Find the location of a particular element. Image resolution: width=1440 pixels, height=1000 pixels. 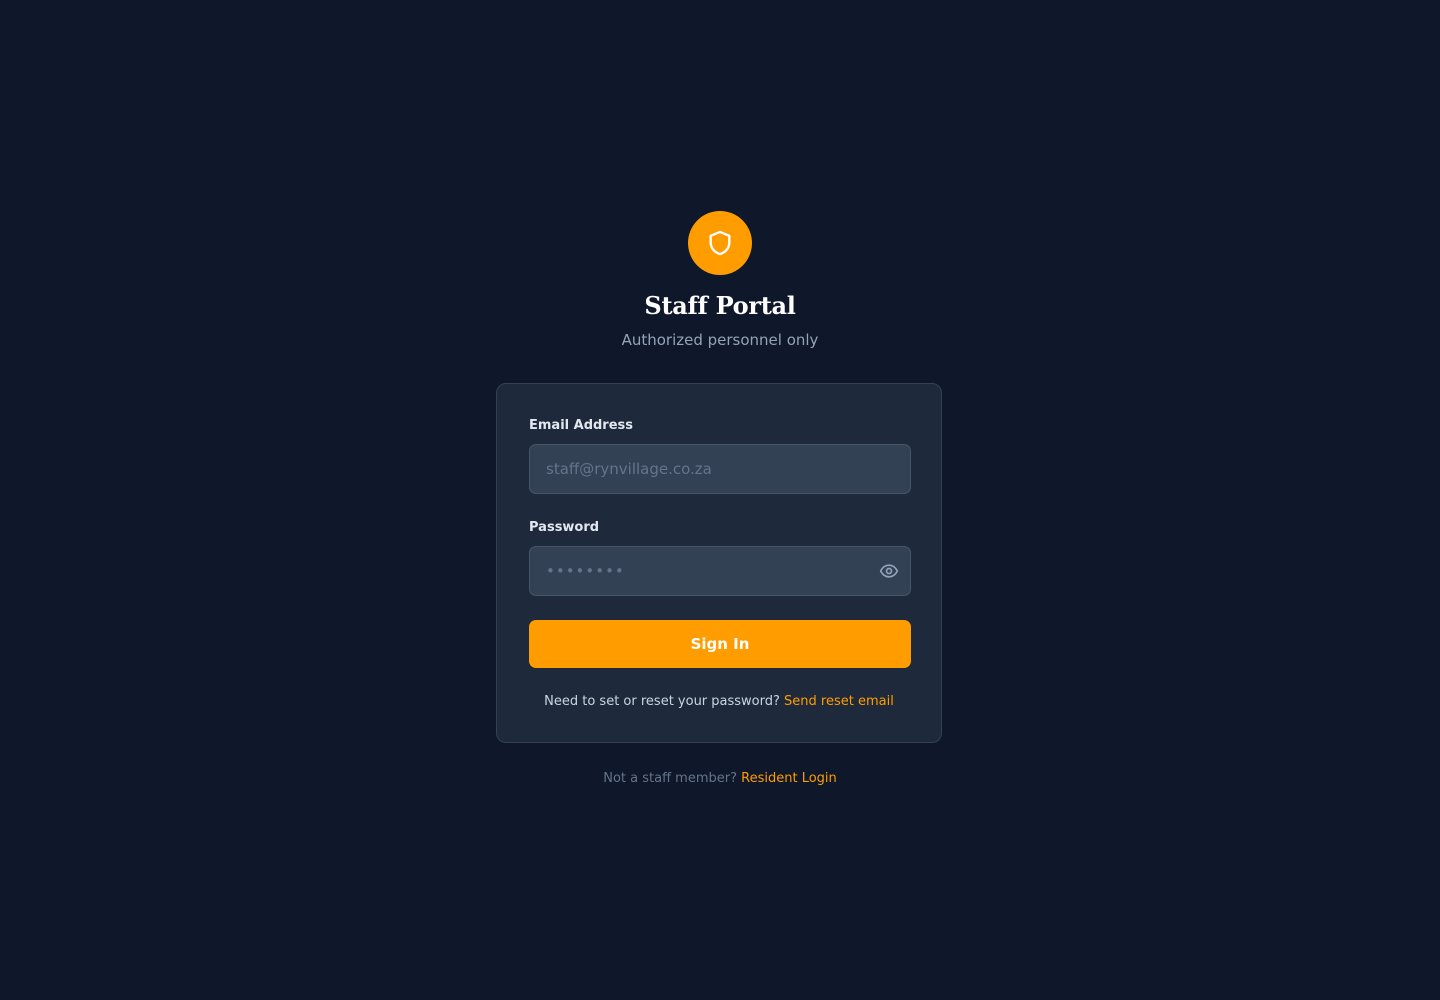

page-title: Staff Portal is located at coordinates (720, 305).